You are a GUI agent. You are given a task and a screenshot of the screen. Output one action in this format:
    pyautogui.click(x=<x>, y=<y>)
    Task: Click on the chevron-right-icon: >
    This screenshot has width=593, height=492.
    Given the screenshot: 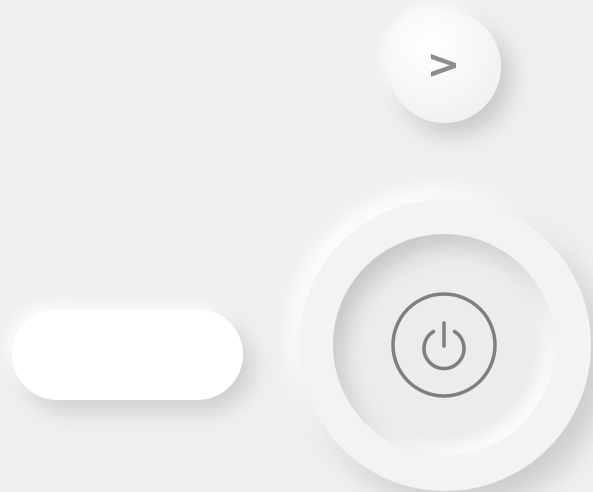 What is the action you would take?
    pyautogui.click(x=443, y=64)
    